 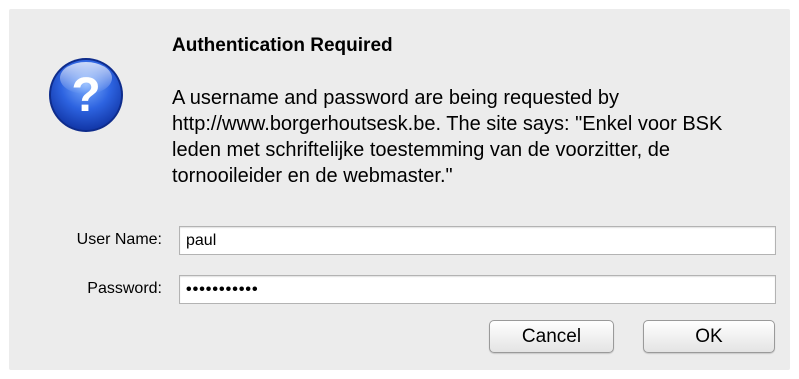 What do you see at coordinates (551, 336) in the screenshot?
I see `cancel-button: Cancel` at bounding box center [551, 336].